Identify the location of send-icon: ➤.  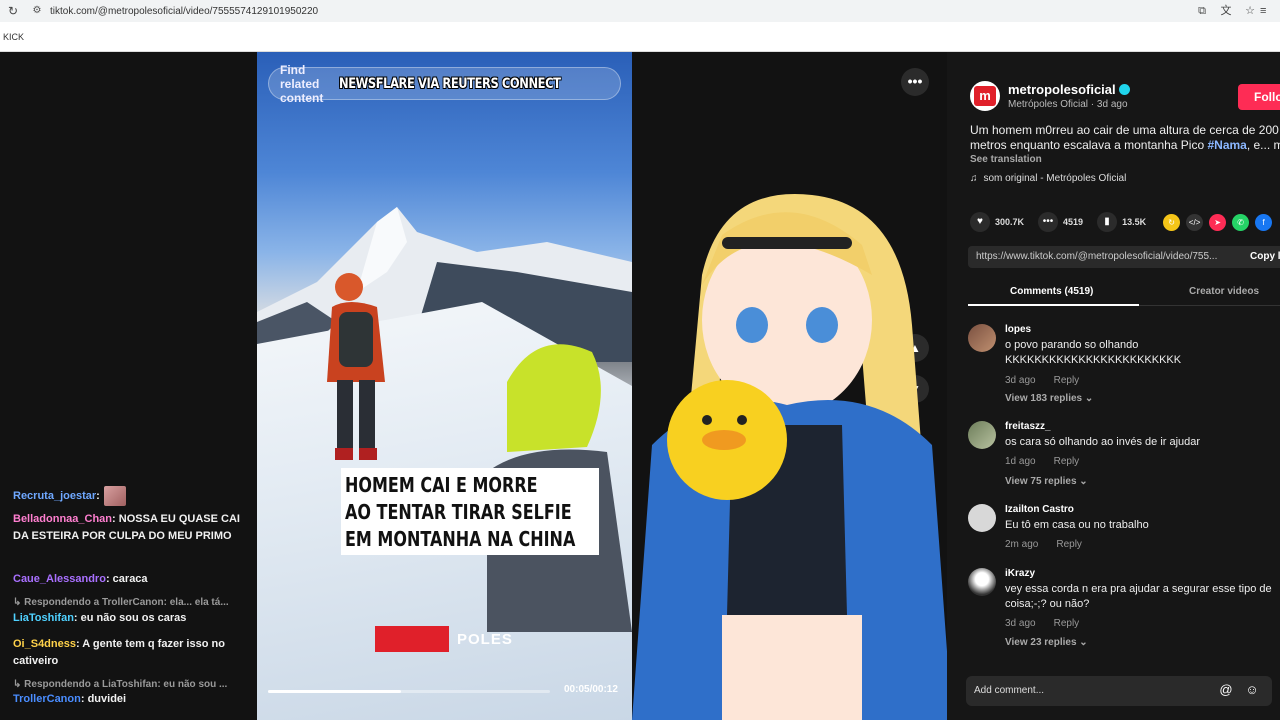
(1218, 222).